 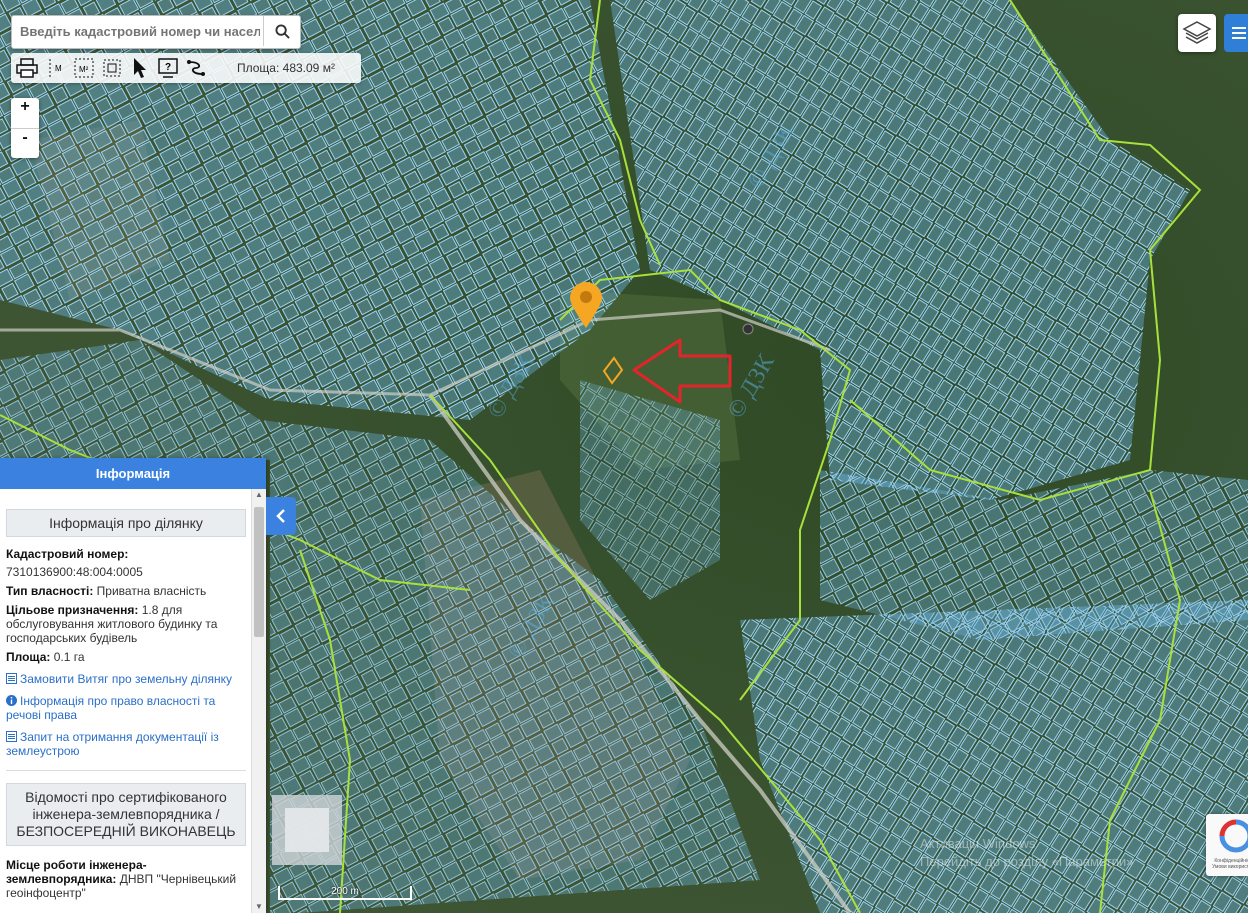 What do you see at coordinates (126, 770) in the screenshot?
I see `divider` at bounding box center [126, 770].